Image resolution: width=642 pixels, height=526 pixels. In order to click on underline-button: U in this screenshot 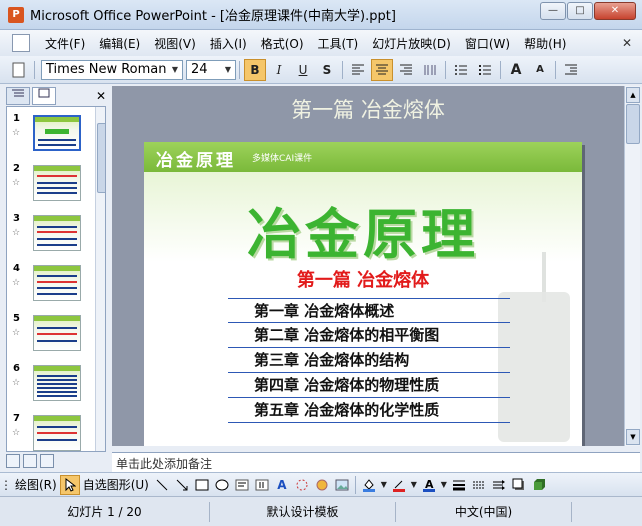, I will do `click(303, 70)`.